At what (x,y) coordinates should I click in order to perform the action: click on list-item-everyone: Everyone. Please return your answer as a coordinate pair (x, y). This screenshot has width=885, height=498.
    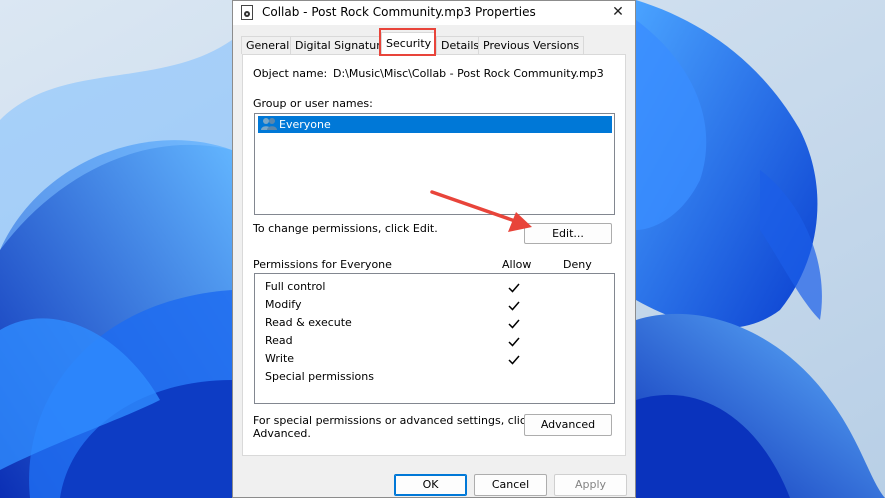
    Looking at the image, I should click on (435, 124).